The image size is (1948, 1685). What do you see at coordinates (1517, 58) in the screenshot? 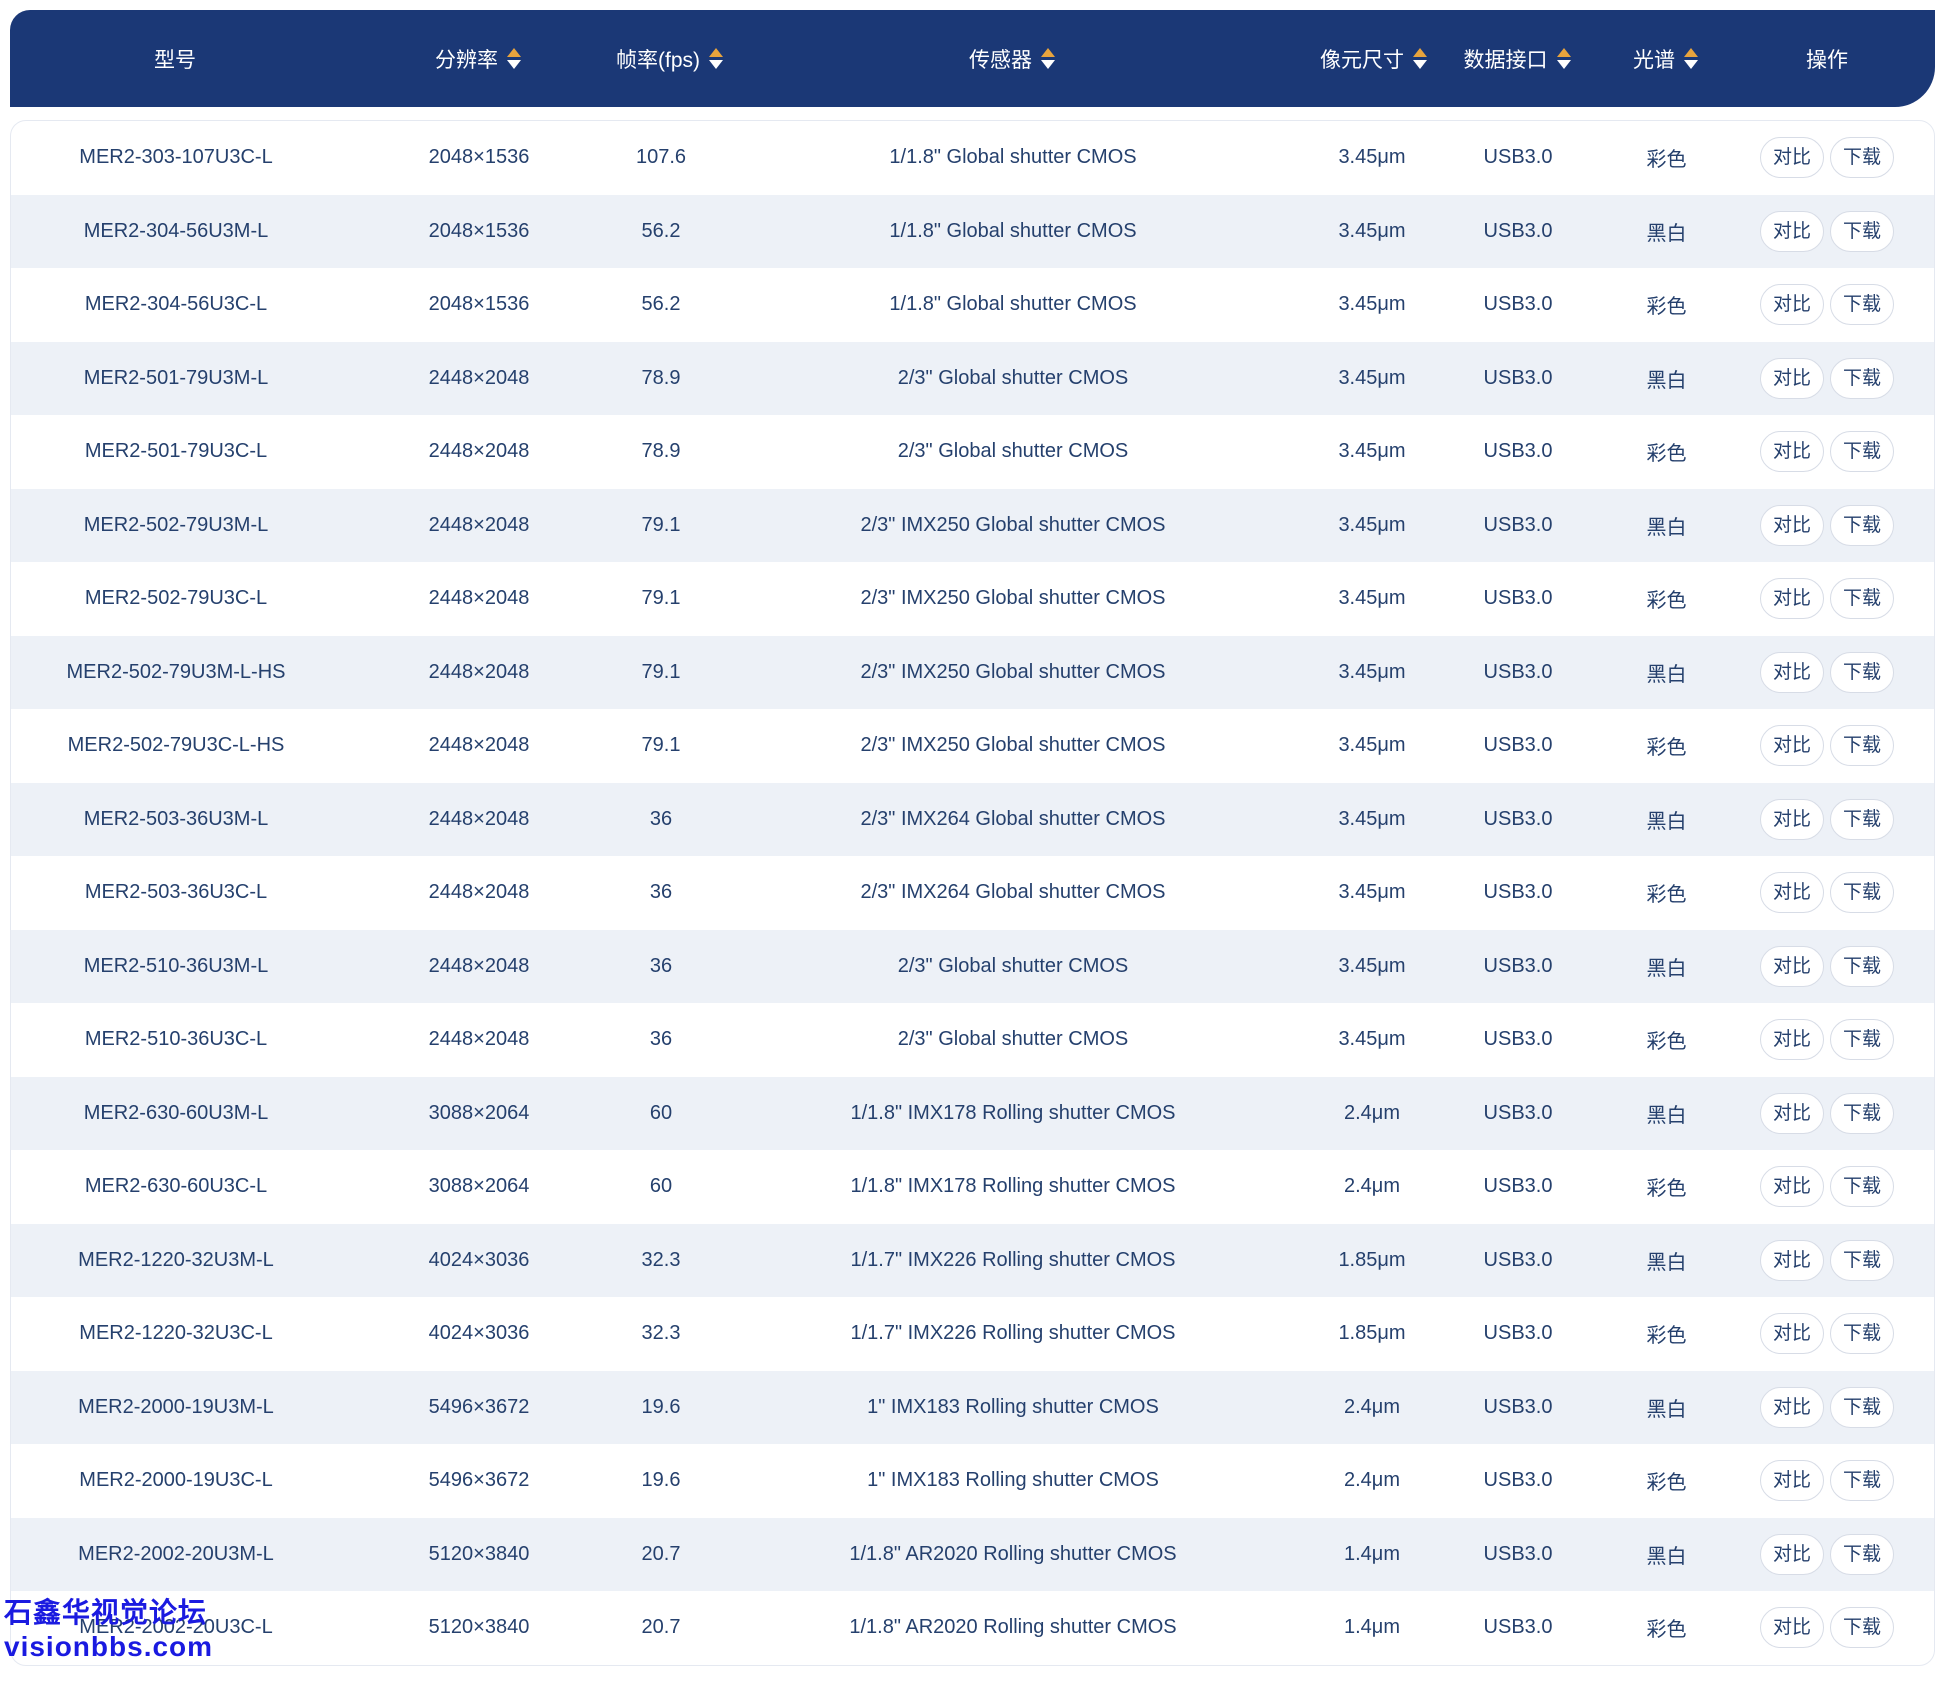
I see `column-header-interface: 数据接口` at bounding box center [1517, 58].